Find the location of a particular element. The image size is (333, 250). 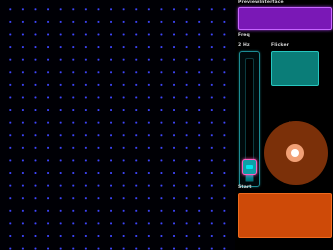

freq-slider-handle is located at coordinates (249, 167).